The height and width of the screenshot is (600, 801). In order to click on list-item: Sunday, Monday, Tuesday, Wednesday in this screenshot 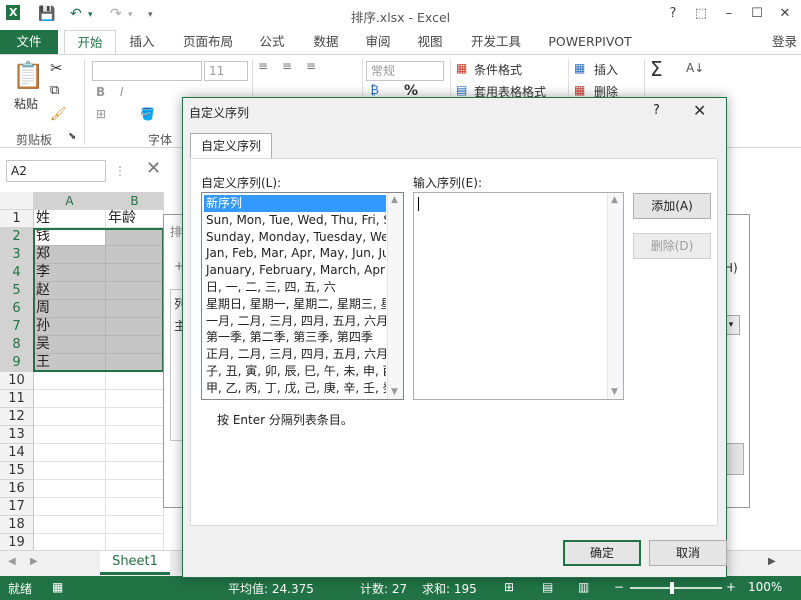, I will do `click(295, 237)`.